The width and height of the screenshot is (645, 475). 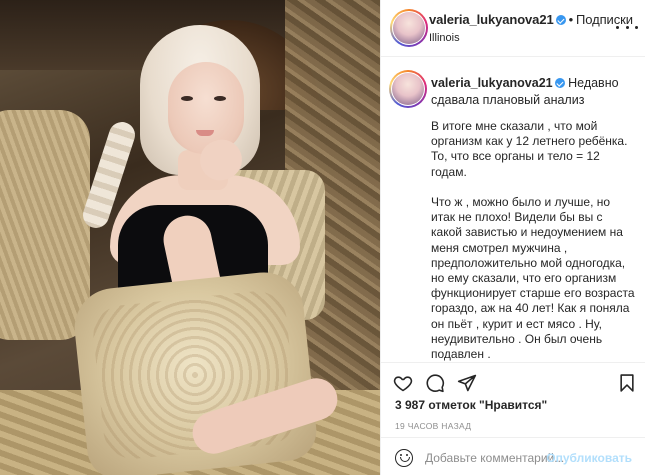 I want to click on photo-eye-right, so click(x=220, y=98).